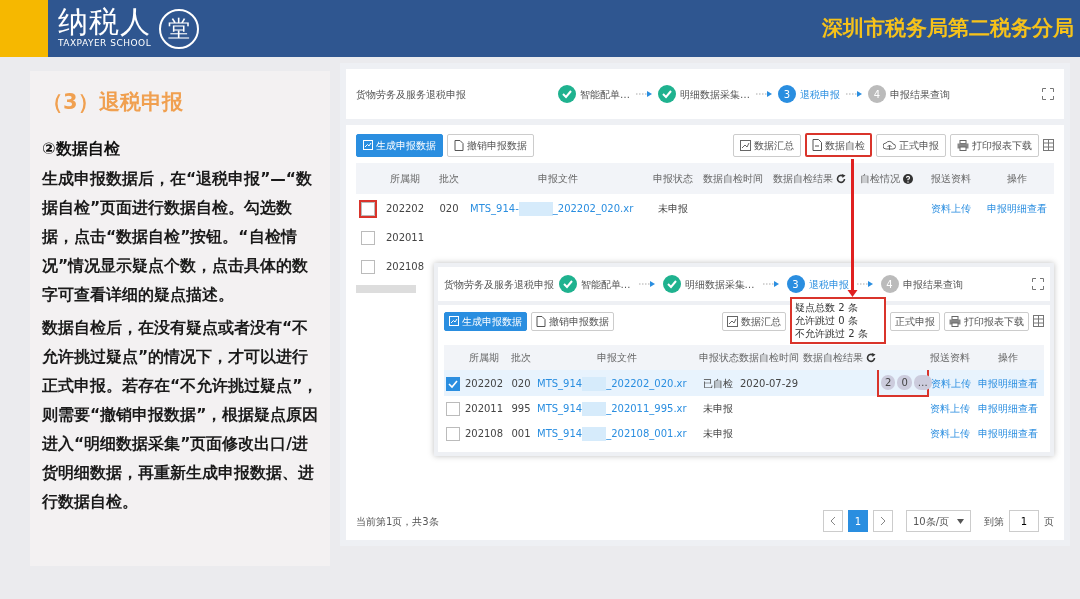 This screenshot has width=1080, height=599. What do you see at coordinates (81, 148) in the screenshot?
I see `lesson-subheading: ②数据自检` at bounding box center [81, 148].